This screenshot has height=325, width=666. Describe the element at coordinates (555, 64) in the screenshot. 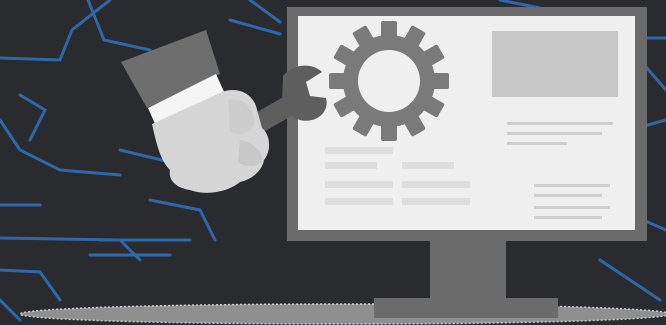

I see `image-placeholder` at that location.